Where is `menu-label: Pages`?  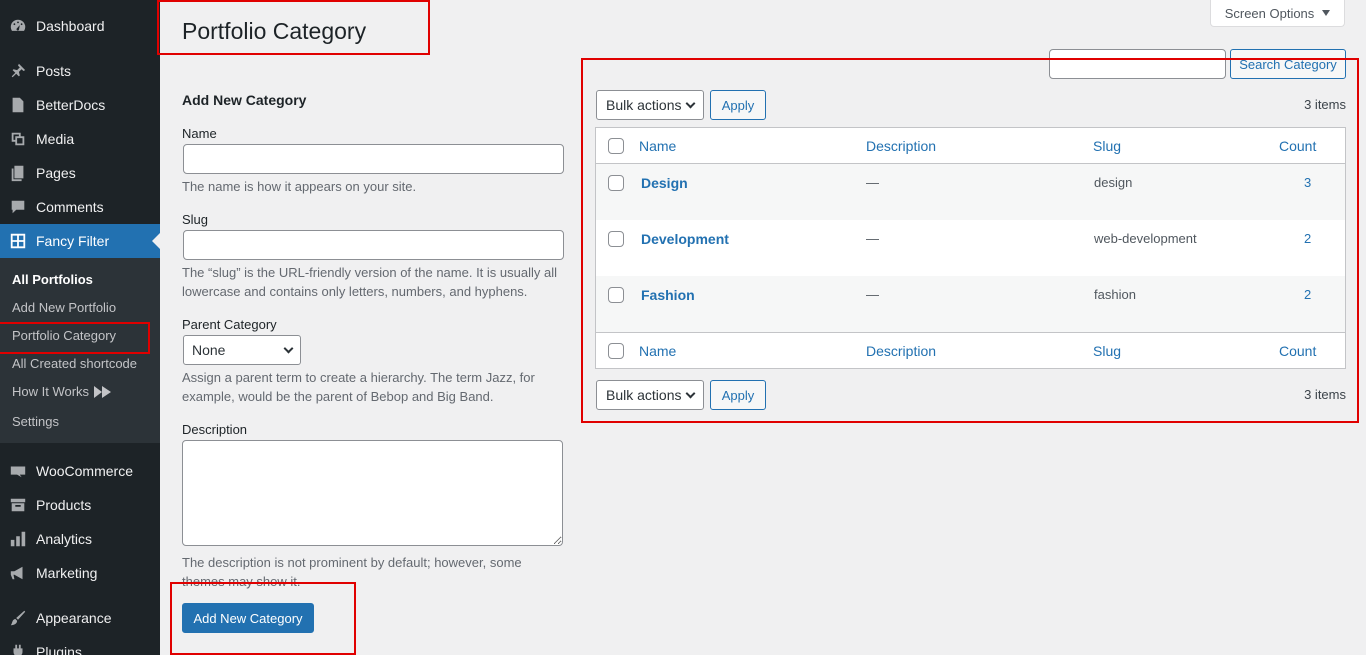
menu-label: Pages is located at coordinates (56, 173).